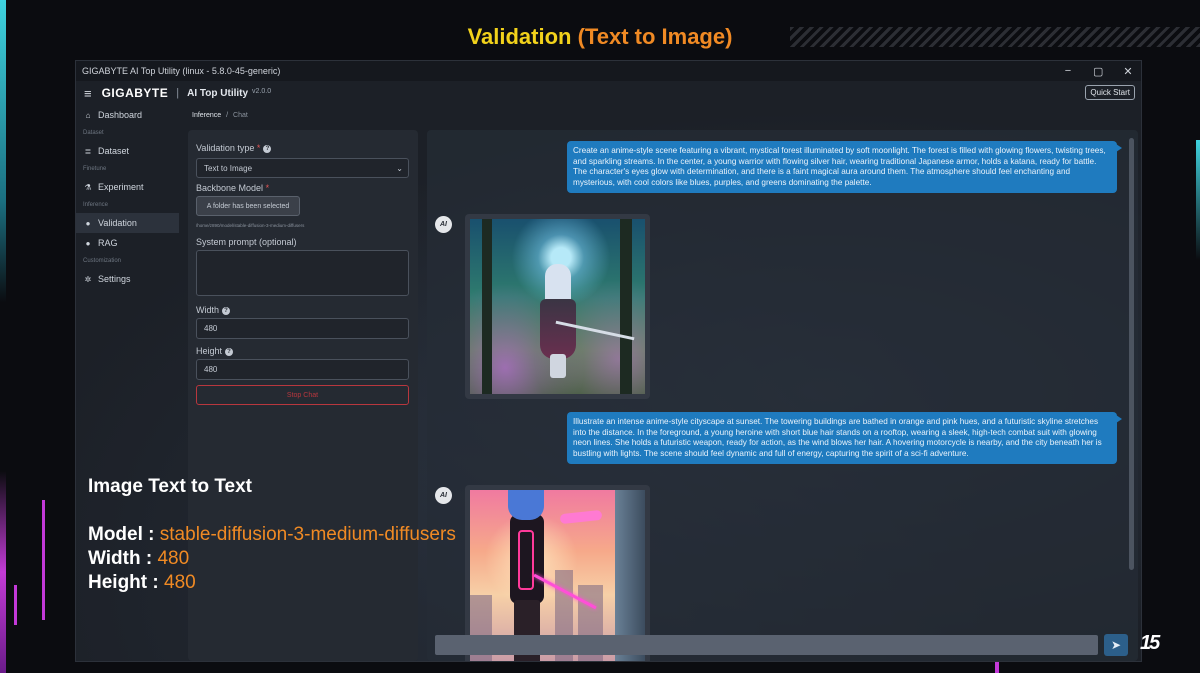 This screenshot has width=1200, height=673. Describe the element at coordinates (526, 505) in the screenshot. I see `heroine-hair` at that location.